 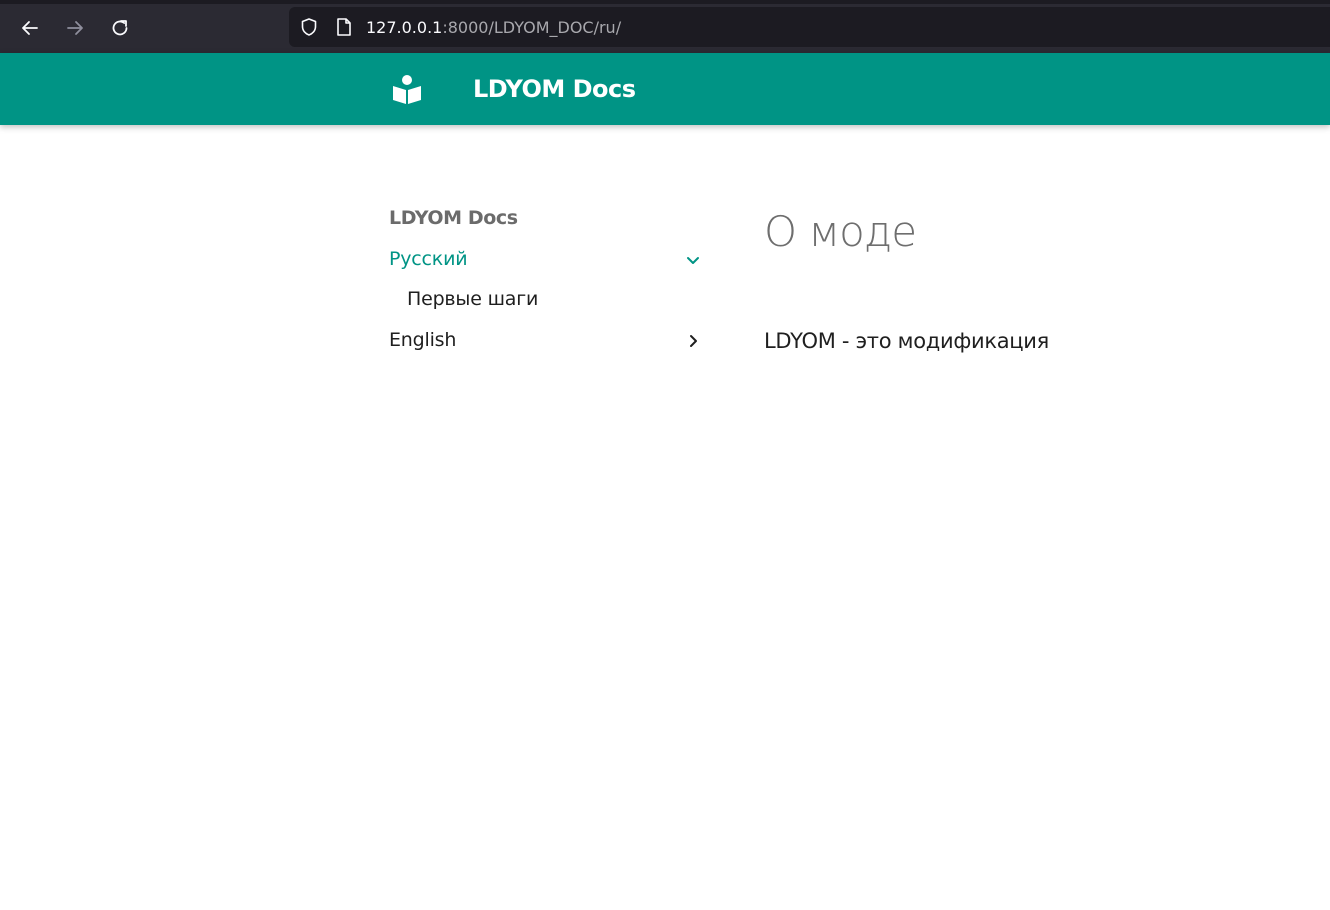 I want to click on sidebar-item-label: Русский, so click(x=428, y=259).